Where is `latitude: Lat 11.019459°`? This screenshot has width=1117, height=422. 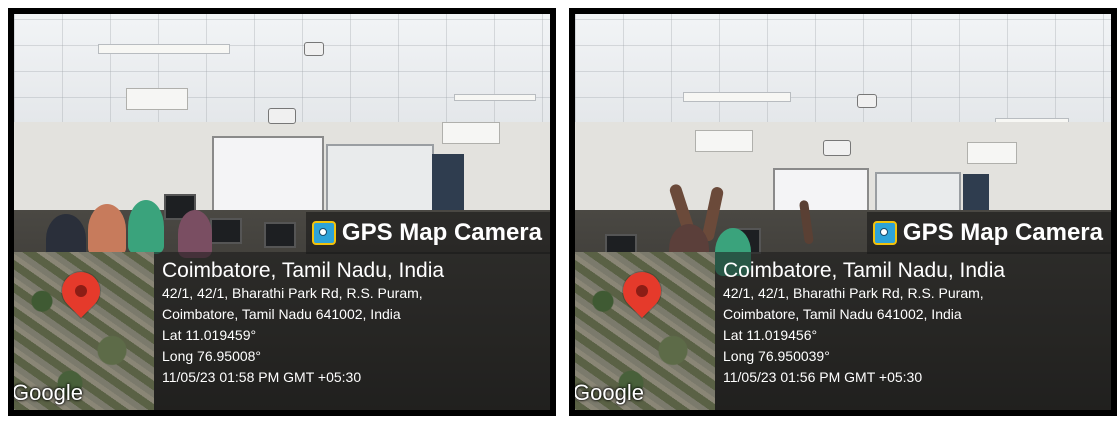 latitude: Lat 11.019459° is located at coordinates (209, 335).